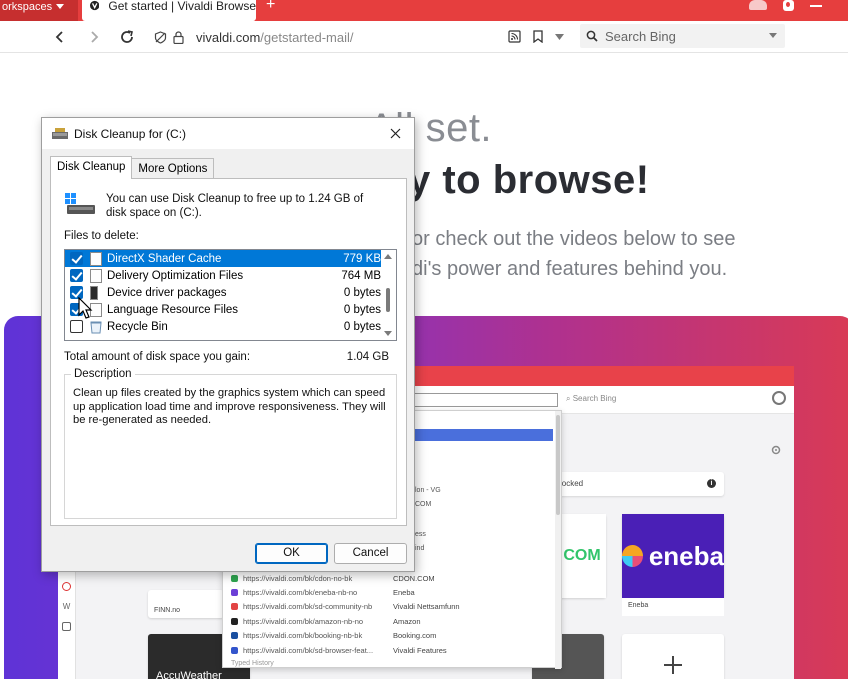  What do you see at coordinates (186, 604) in the screenshot?
I see `video-card-finn: FINN.no` at bounding box center [186, 604].